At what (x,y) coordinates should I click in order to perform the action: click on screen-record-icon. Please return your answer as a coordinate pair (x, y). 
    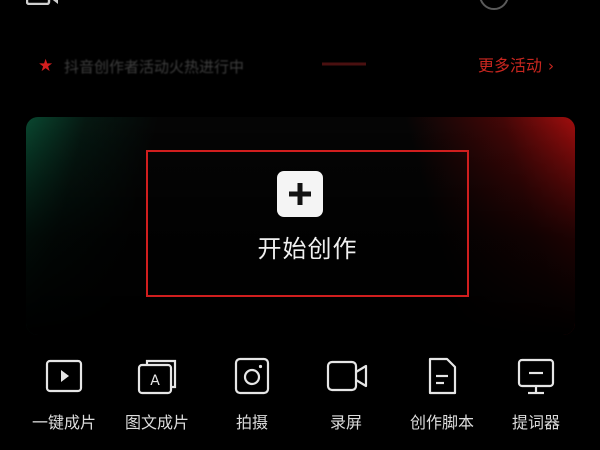
    Looking at the image, I should click on (347, 376).